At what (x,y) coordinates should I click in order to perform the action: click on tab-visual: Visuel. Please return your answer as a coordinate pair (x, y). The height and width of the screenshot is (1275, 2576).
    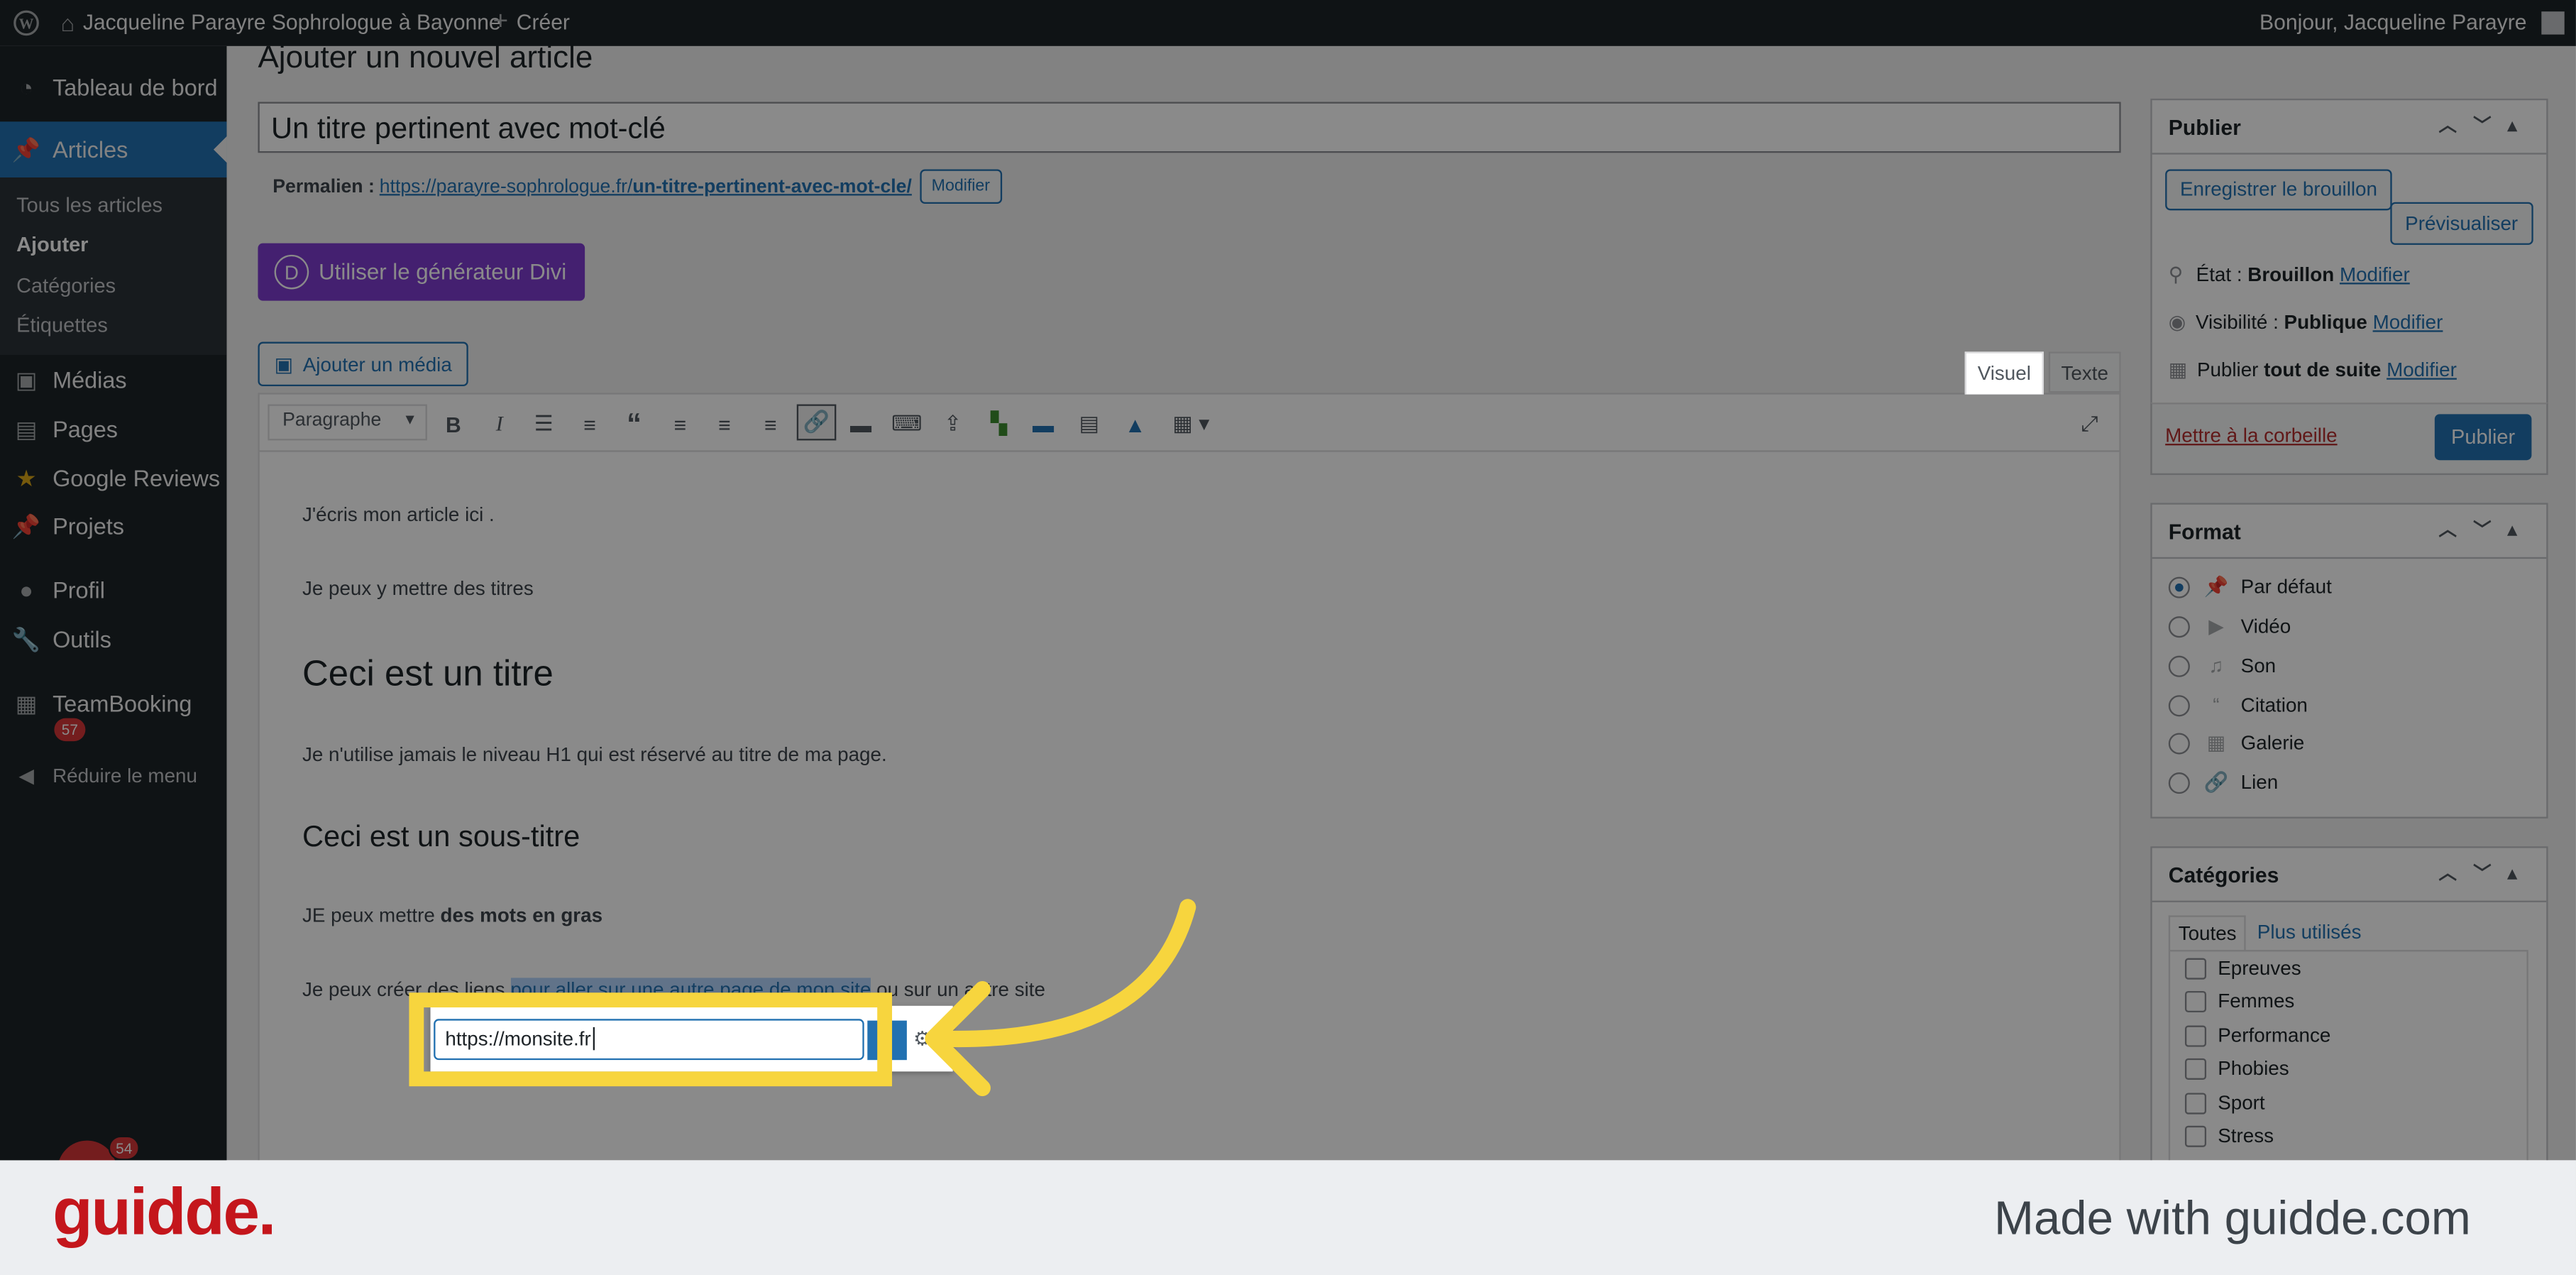
    Looking at the image, I should click on (2004, 373).